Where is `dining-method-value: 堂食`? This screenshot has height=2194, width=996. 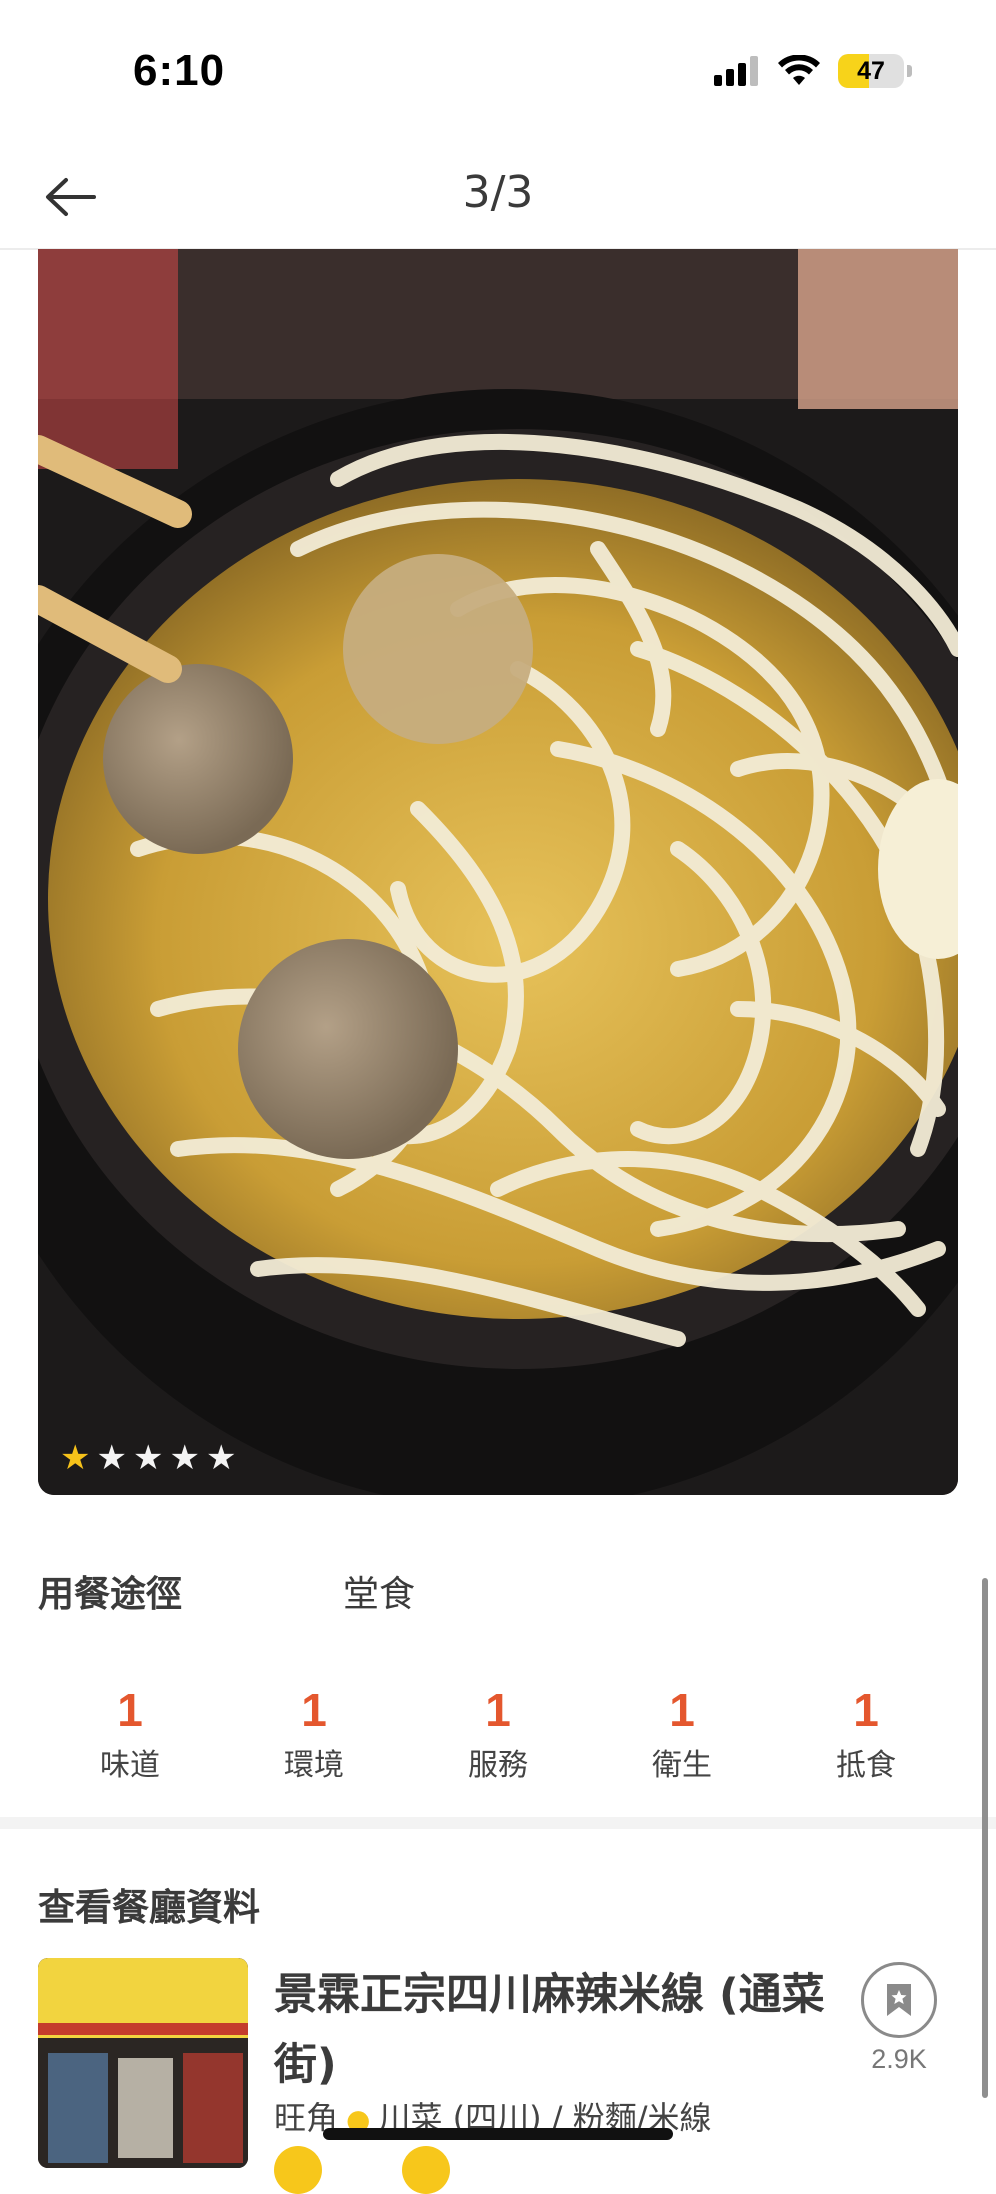
dining-method-value: 堂食 is located at coordinates (379, 1594).